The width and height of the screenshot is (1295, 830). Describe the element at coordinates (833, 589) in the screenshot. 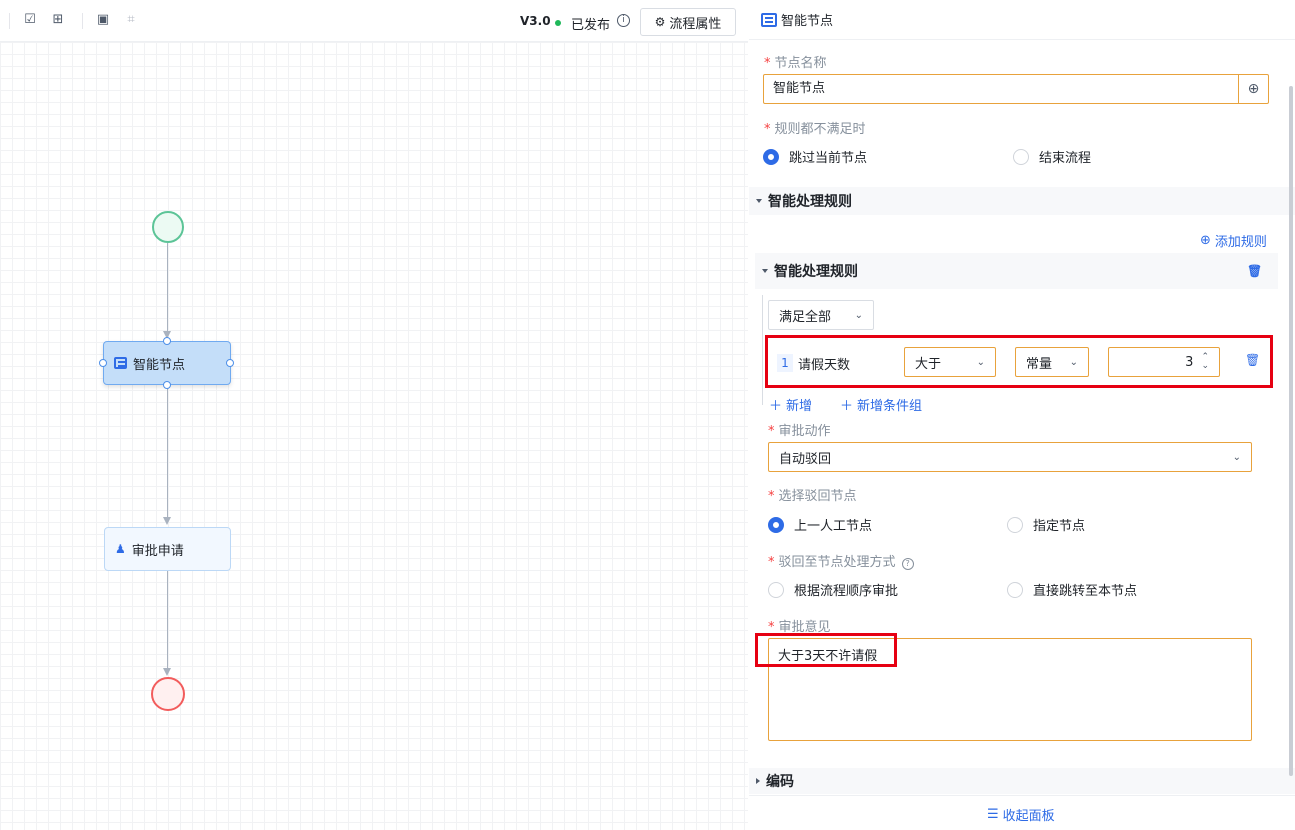

I see `radio-by-flow-order: 根据流程顺序审批` at that location.